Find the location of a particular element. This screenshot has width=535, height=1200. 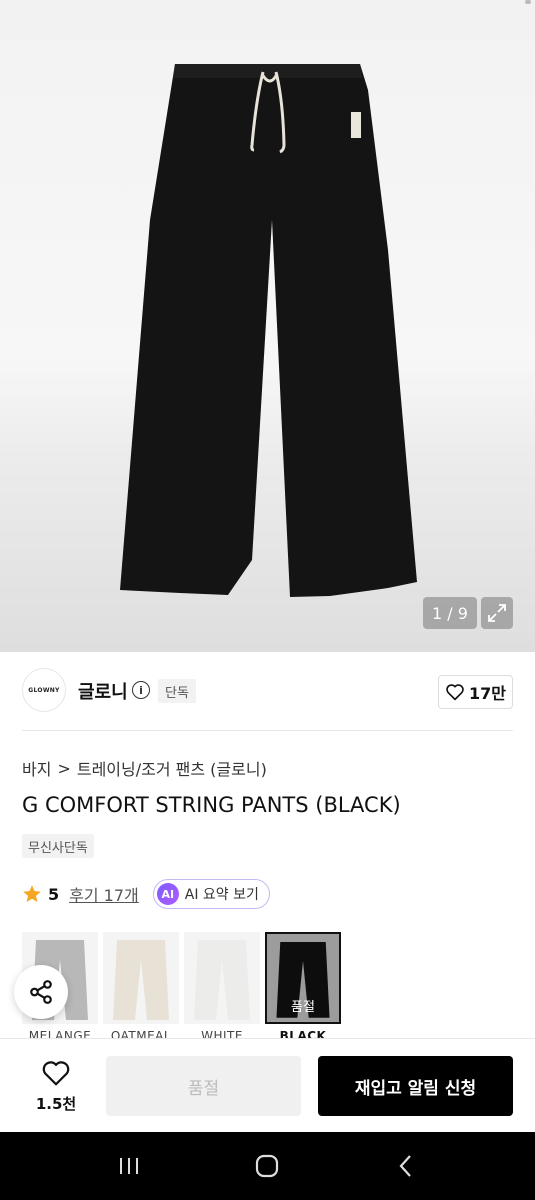

brand-like-button: 17만 is located at coordinates (475, 692).